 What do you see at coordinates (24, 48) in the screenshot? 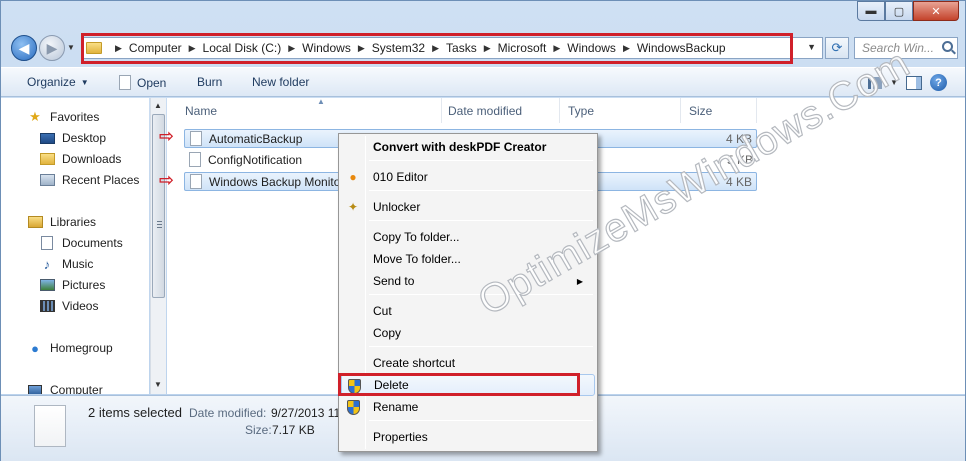
I see `back-button: ◀` at bounding box center [24, 48].